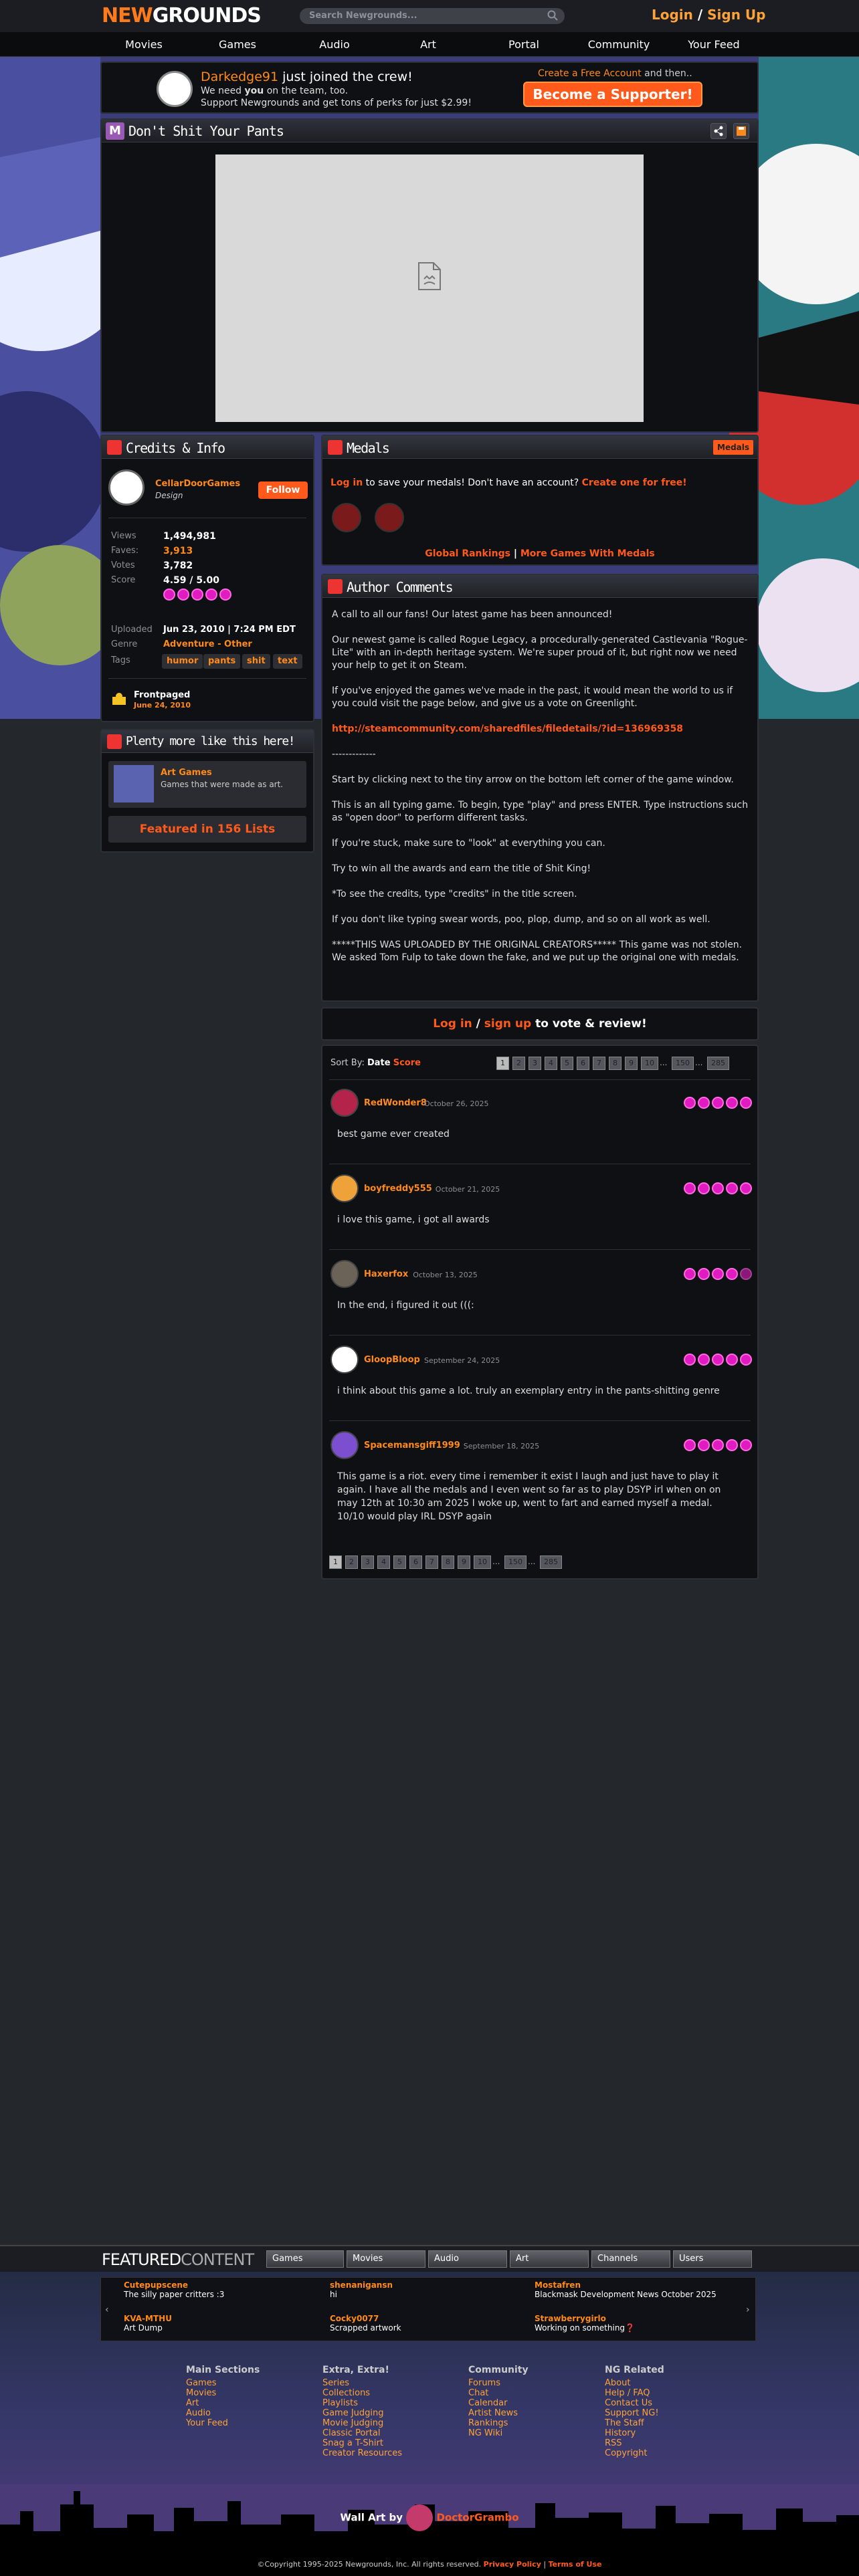 Image resolution: width=859 pixels, height=2576 pixels. What do you see at coordinates (634, 2413) in the screenshot?
I see `footer-link: Support NG!` at bounding box center [634, 2413].